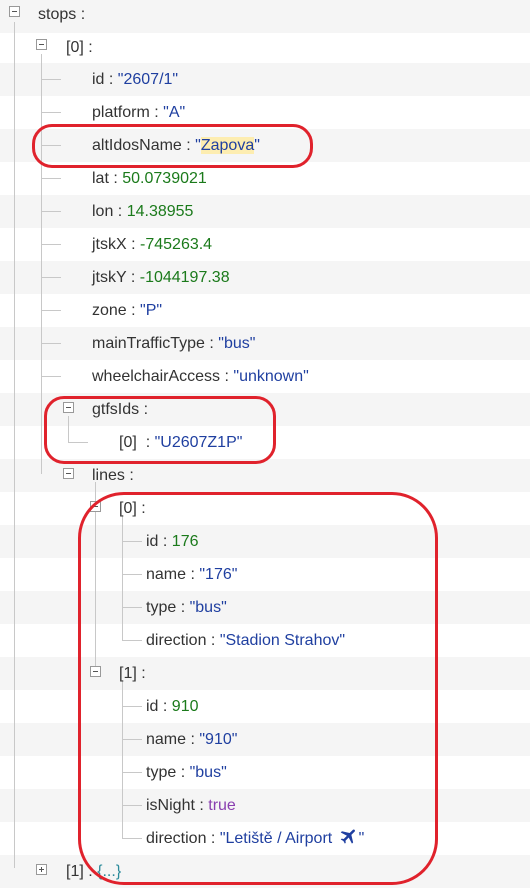 The image size is (530, 889). What do you see at coordinates (137, 145) in the screenshot?
I see `node-key: altIdosName` at bounding box center [137, 145].